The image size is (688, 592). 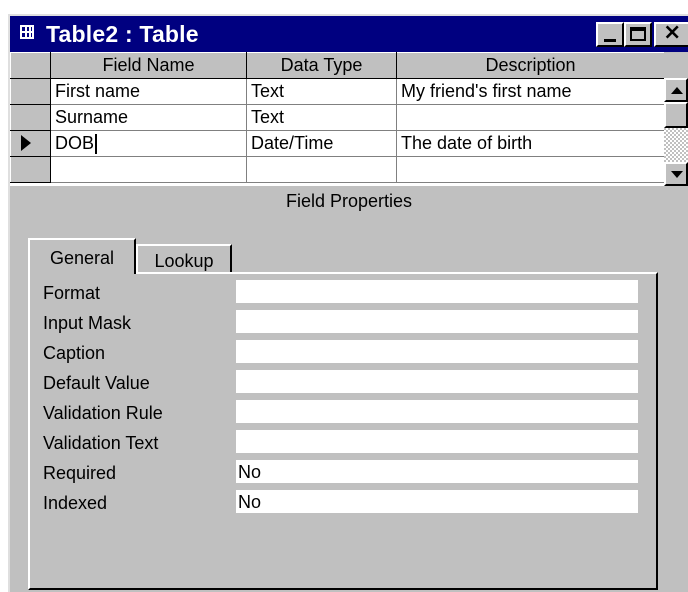 What do you see at coordinates (530, 65) in the screenshot?
I see `column-header-description: Description` at bounding box center [530, 65].